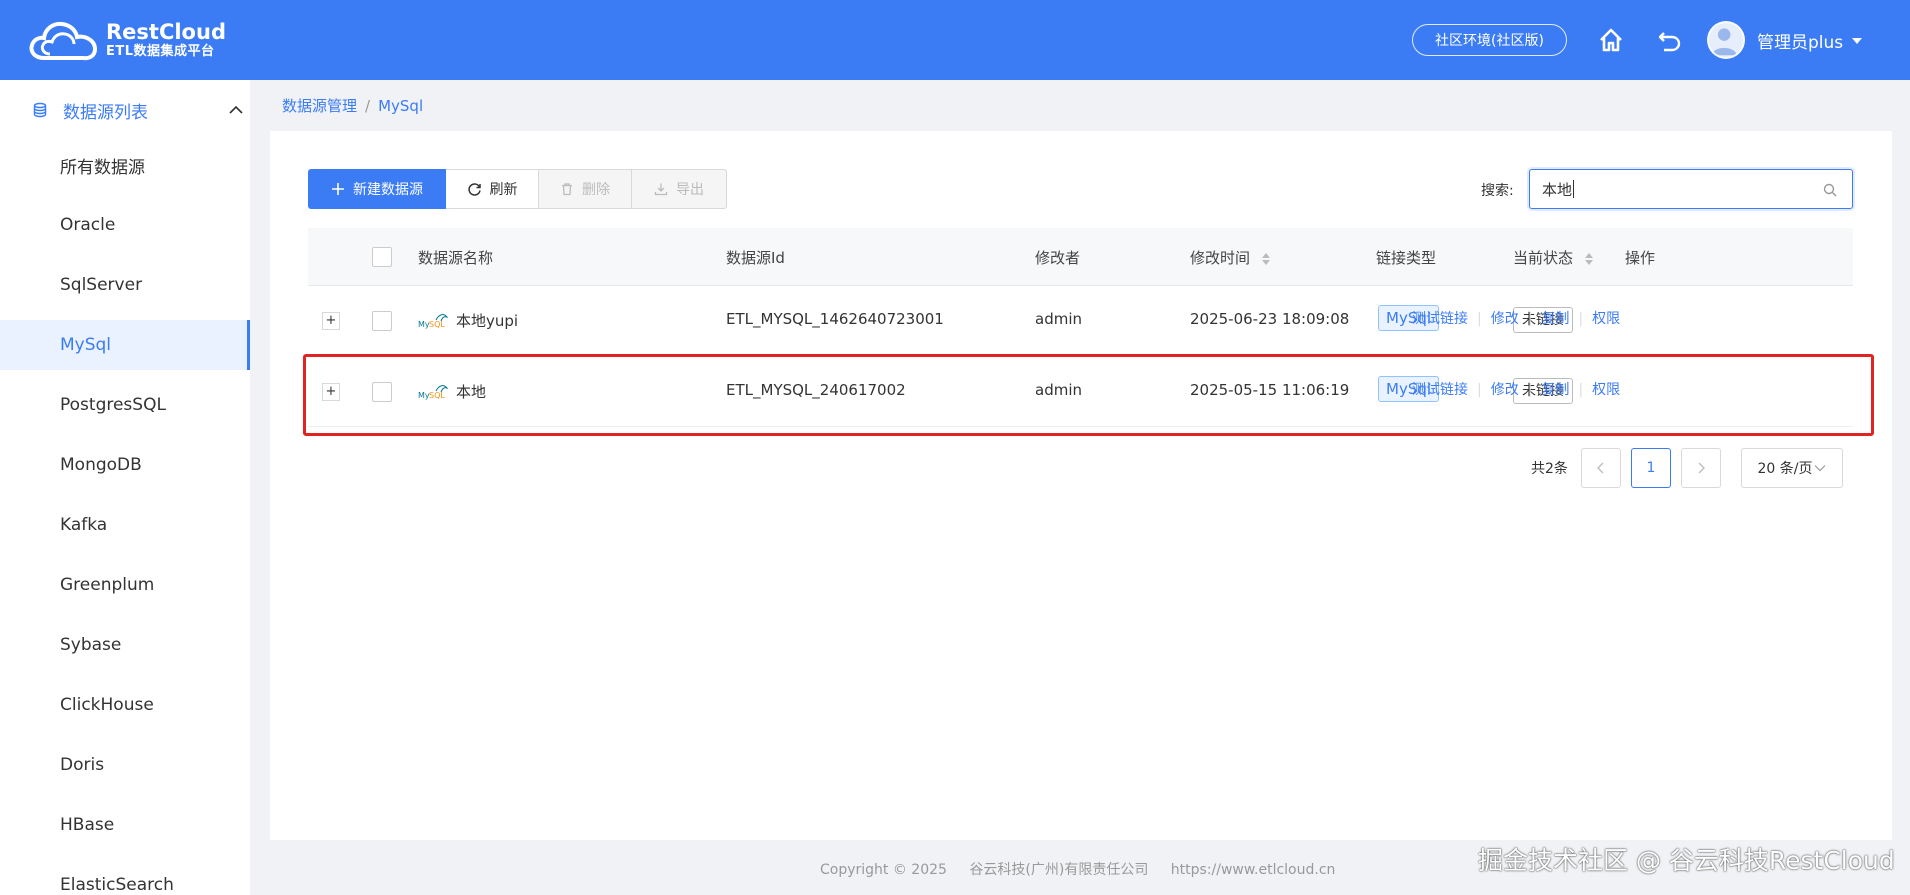 The width and height of the screenshot is (1910, 895). What do you see at coordinates (125, 285) in the screenshot?
I see `sidebar-item-sqlserver: SqlServer` at bounding box center [125, 285].